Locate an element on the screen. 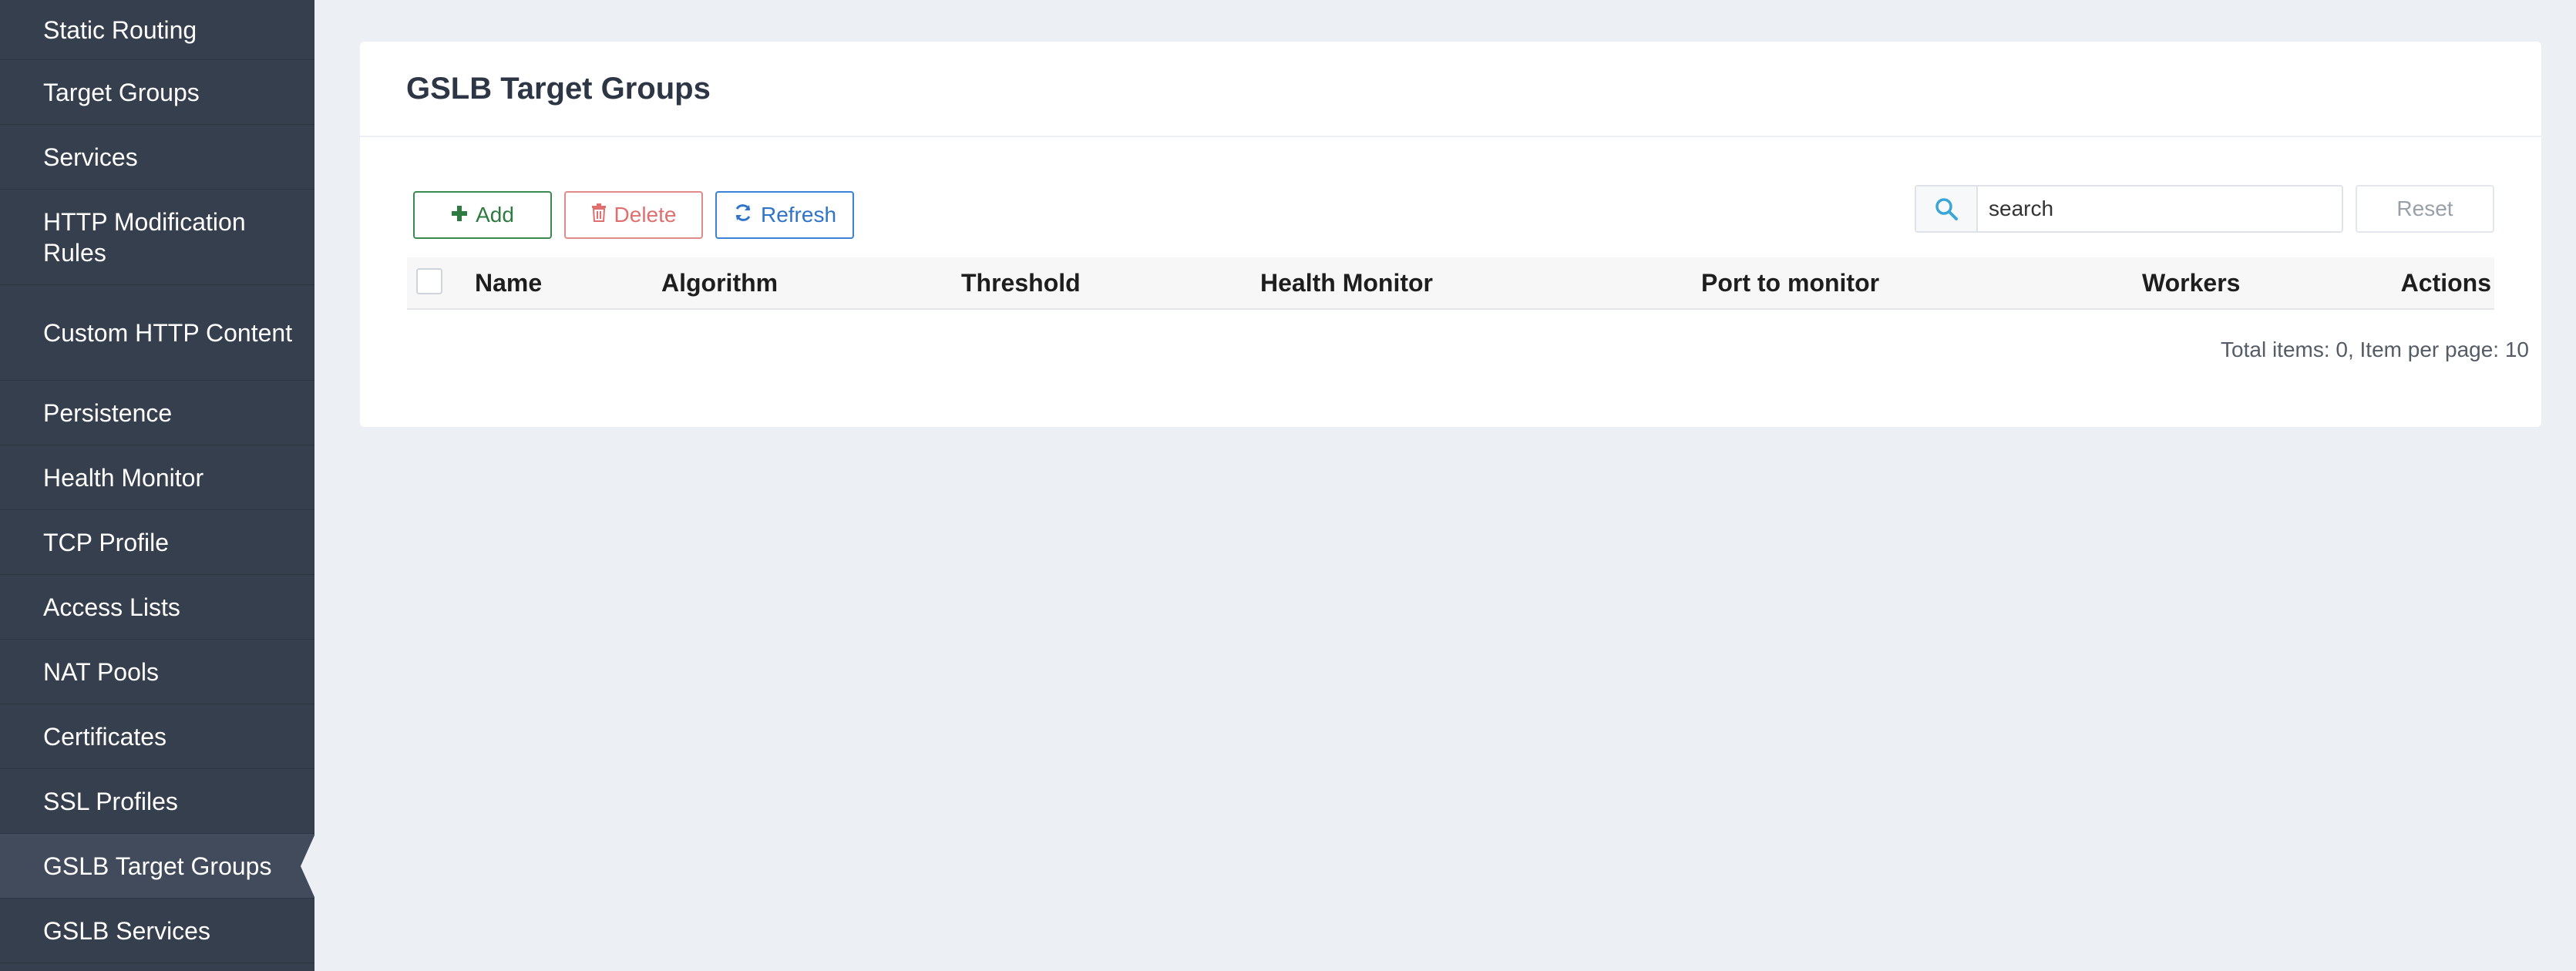 This screenshot has width=2576, height=971. sidebar-item-label: GSLB Target Groups is located at coordinates (157, 866).